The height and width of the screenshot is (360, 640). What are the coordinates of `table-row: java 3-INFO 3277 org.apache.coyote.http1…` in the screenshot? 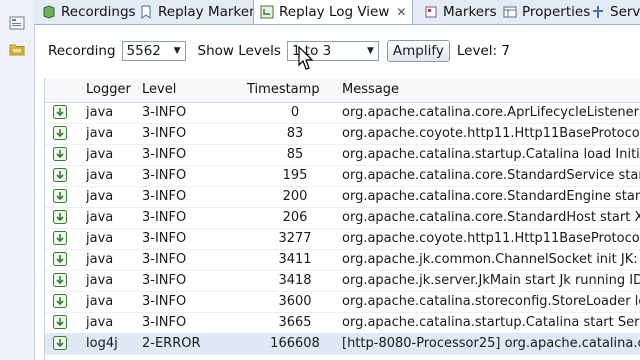 It's located at (342, 239).